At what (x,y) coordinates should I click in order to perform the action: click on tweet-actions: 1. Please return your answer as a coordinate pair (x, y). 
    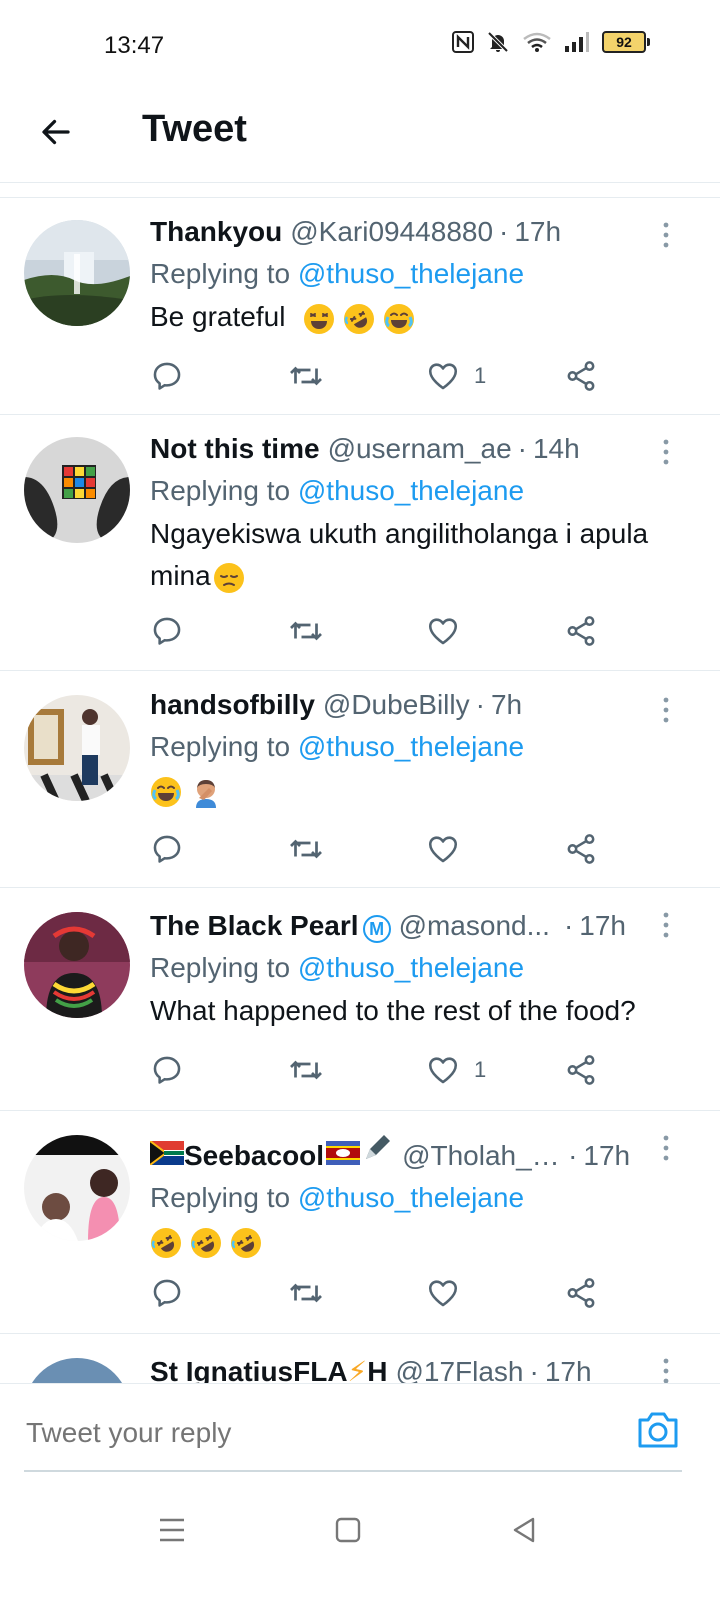
    Looking at the image, I should click on (385, 376).